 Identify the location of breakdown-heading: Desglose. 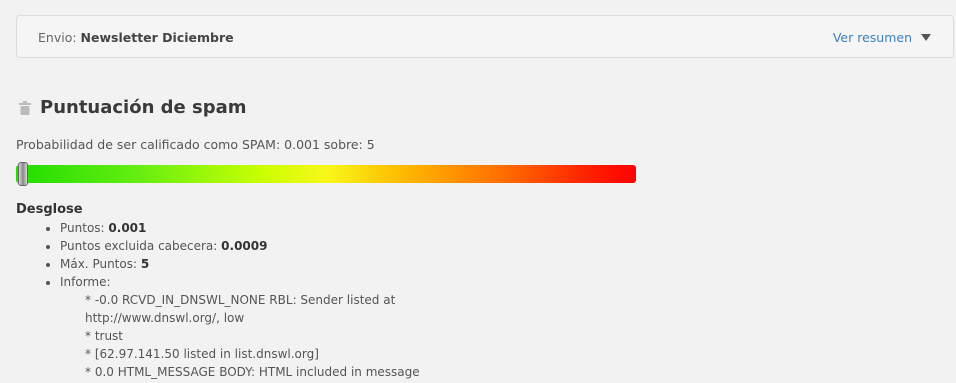
(49, 209).